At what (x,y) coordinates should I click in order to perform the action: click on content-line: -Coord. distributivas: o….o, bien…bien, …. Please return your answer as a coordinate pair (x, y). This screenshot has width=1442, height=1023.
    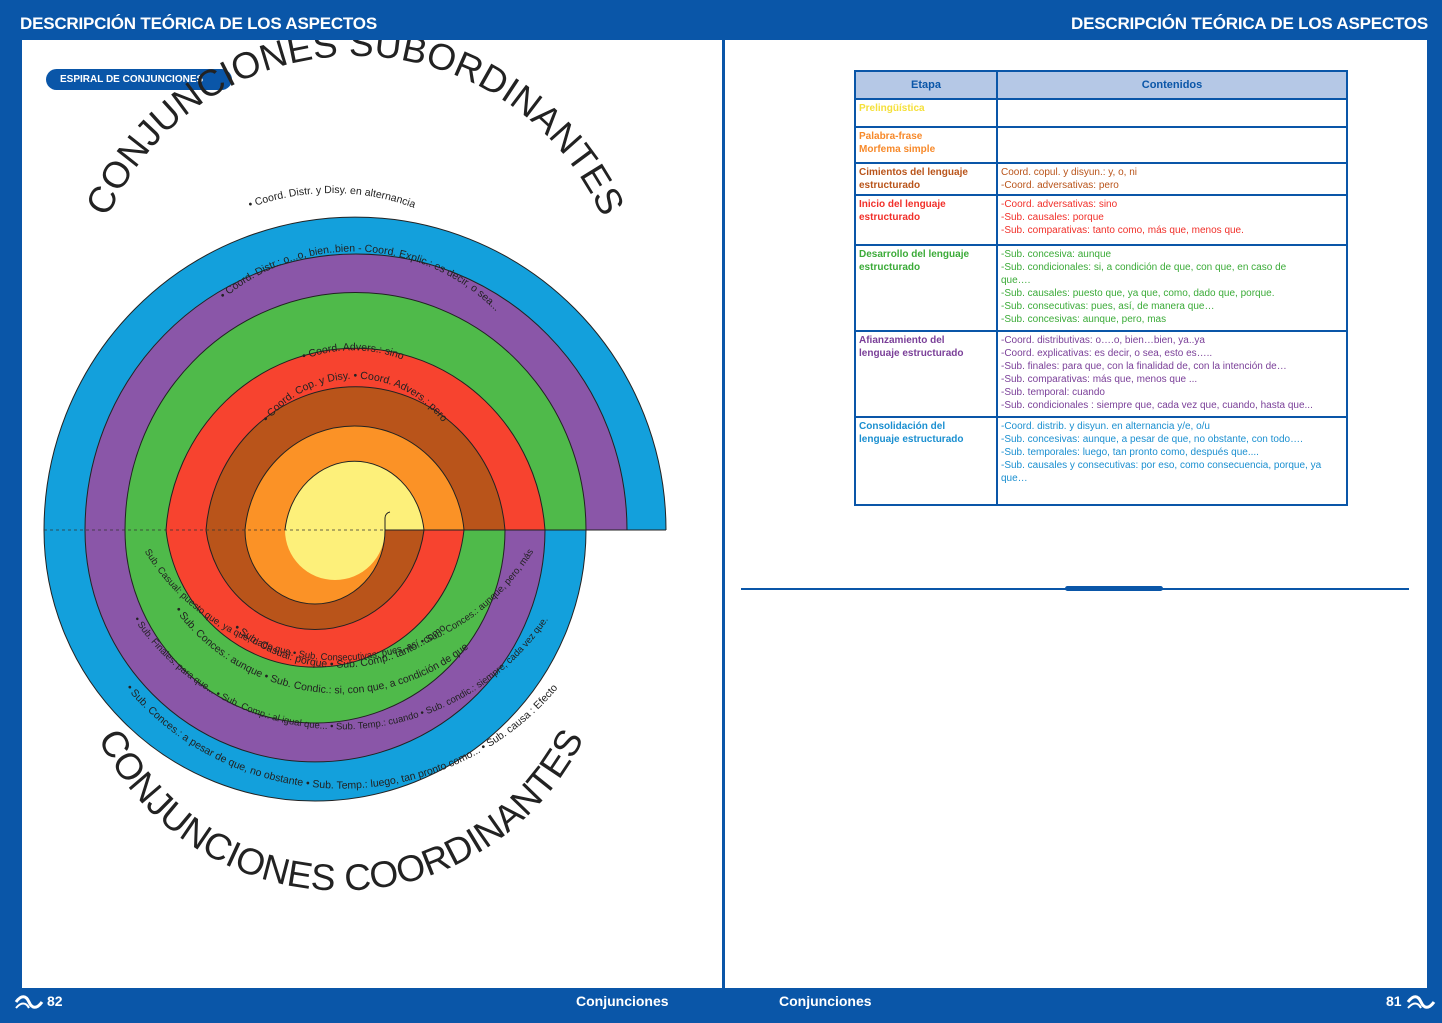
    Looking at the image, I should click on (1103, 340).